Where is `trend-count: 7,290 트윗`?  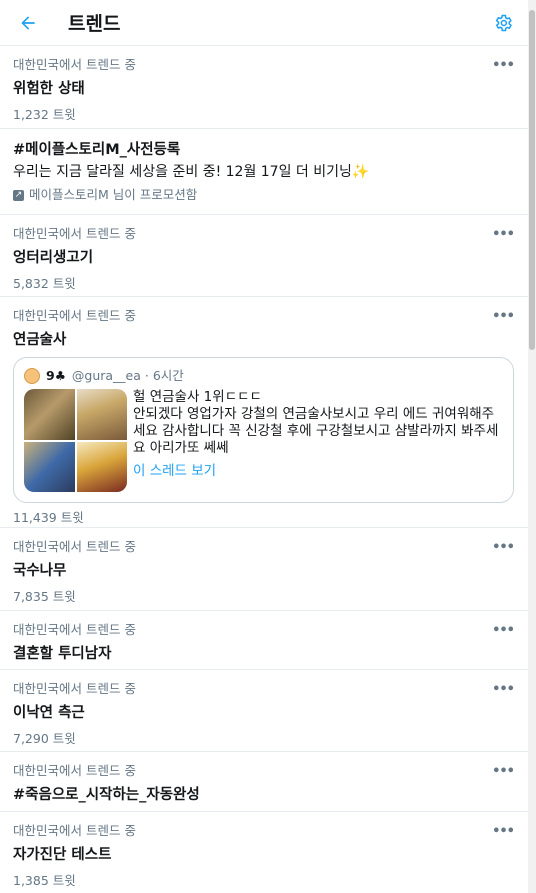
trend-count: 7,290 트윗 is located at coordinates (44, 738).